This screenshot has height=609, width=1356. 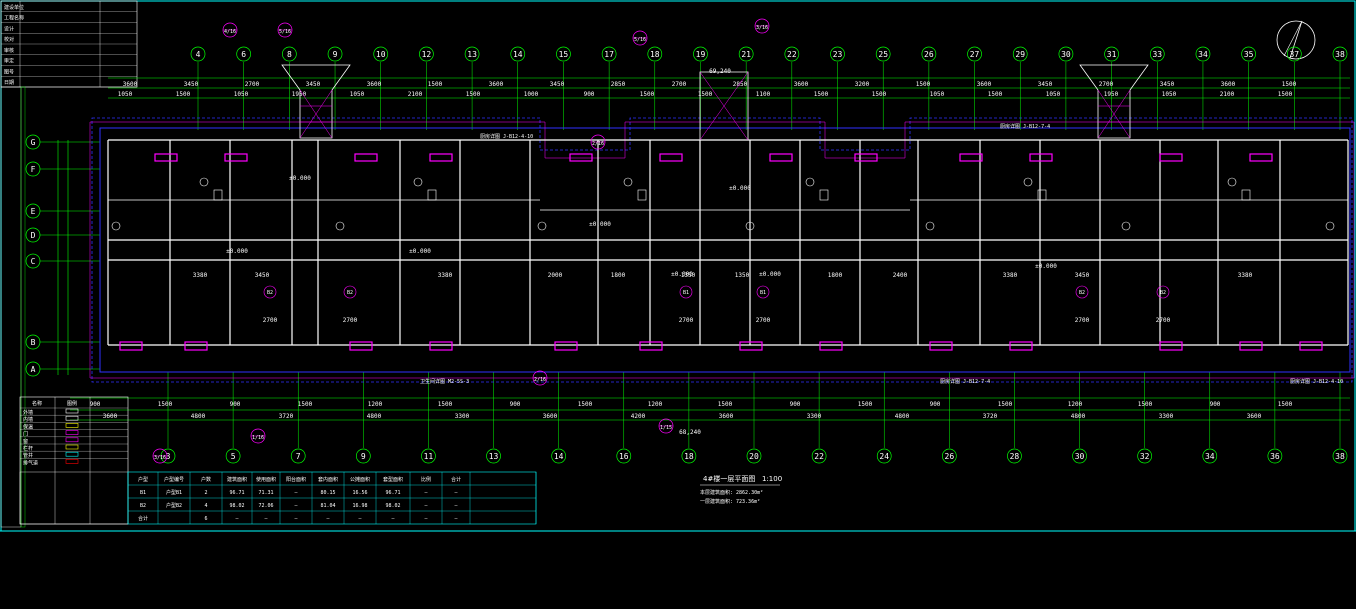 I want to click on total-dimension-top: 69,240, so click(x=720, y=71).